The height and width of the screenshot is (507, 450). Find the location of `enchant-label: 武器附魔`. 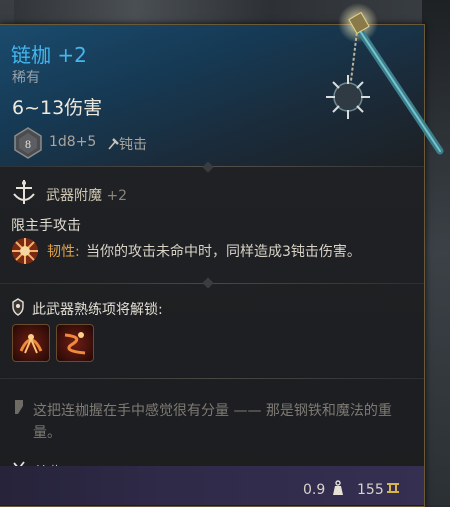

enchant-label: 武器附魔 is located at coordinates (74, 196).